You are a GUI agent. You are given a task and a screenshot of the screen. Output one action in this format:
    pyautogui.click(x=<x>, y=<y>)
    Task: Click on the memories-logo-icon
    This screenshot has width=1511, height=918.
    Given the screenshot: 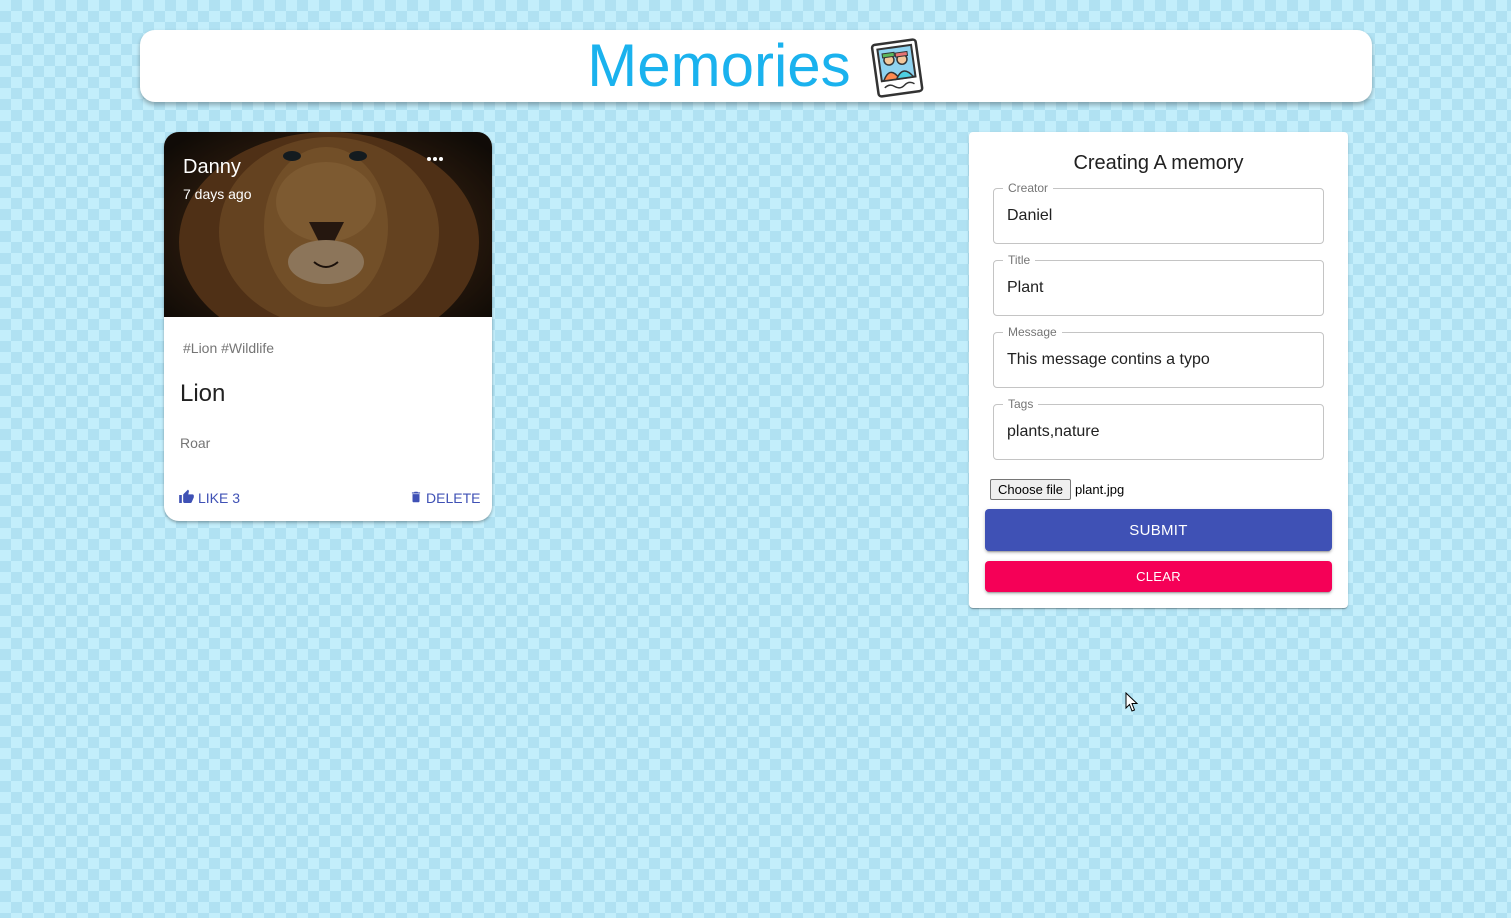 What is the action you would take?
    pyautogui.click(x=897, y=67)
    